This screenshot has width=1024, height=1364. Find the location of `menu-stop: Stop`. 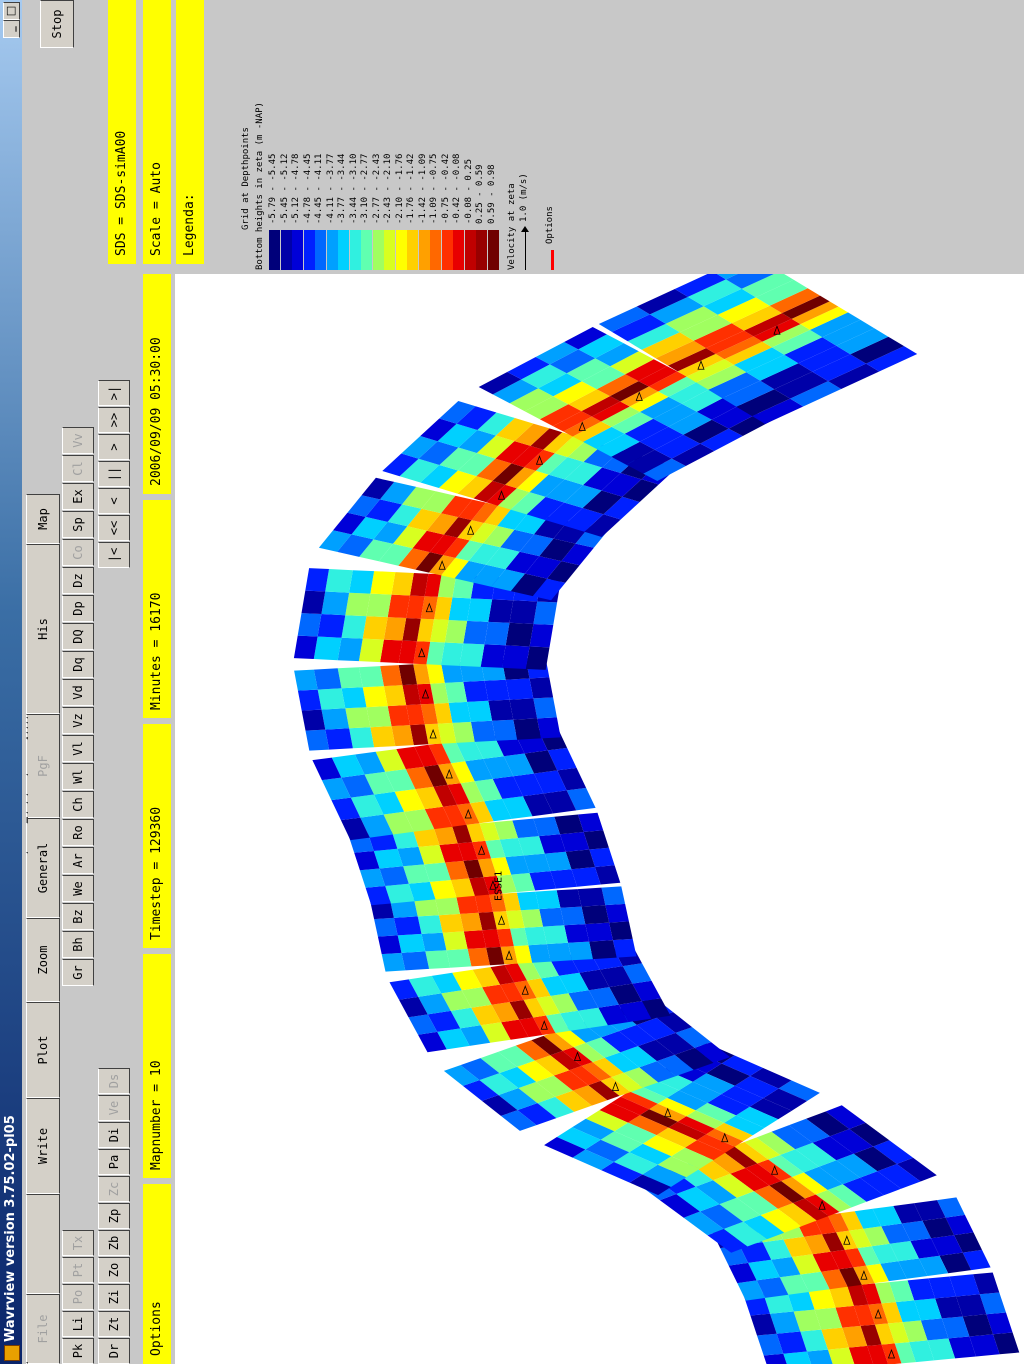

menu-stop: Stop is located at coordinates (57, 24).